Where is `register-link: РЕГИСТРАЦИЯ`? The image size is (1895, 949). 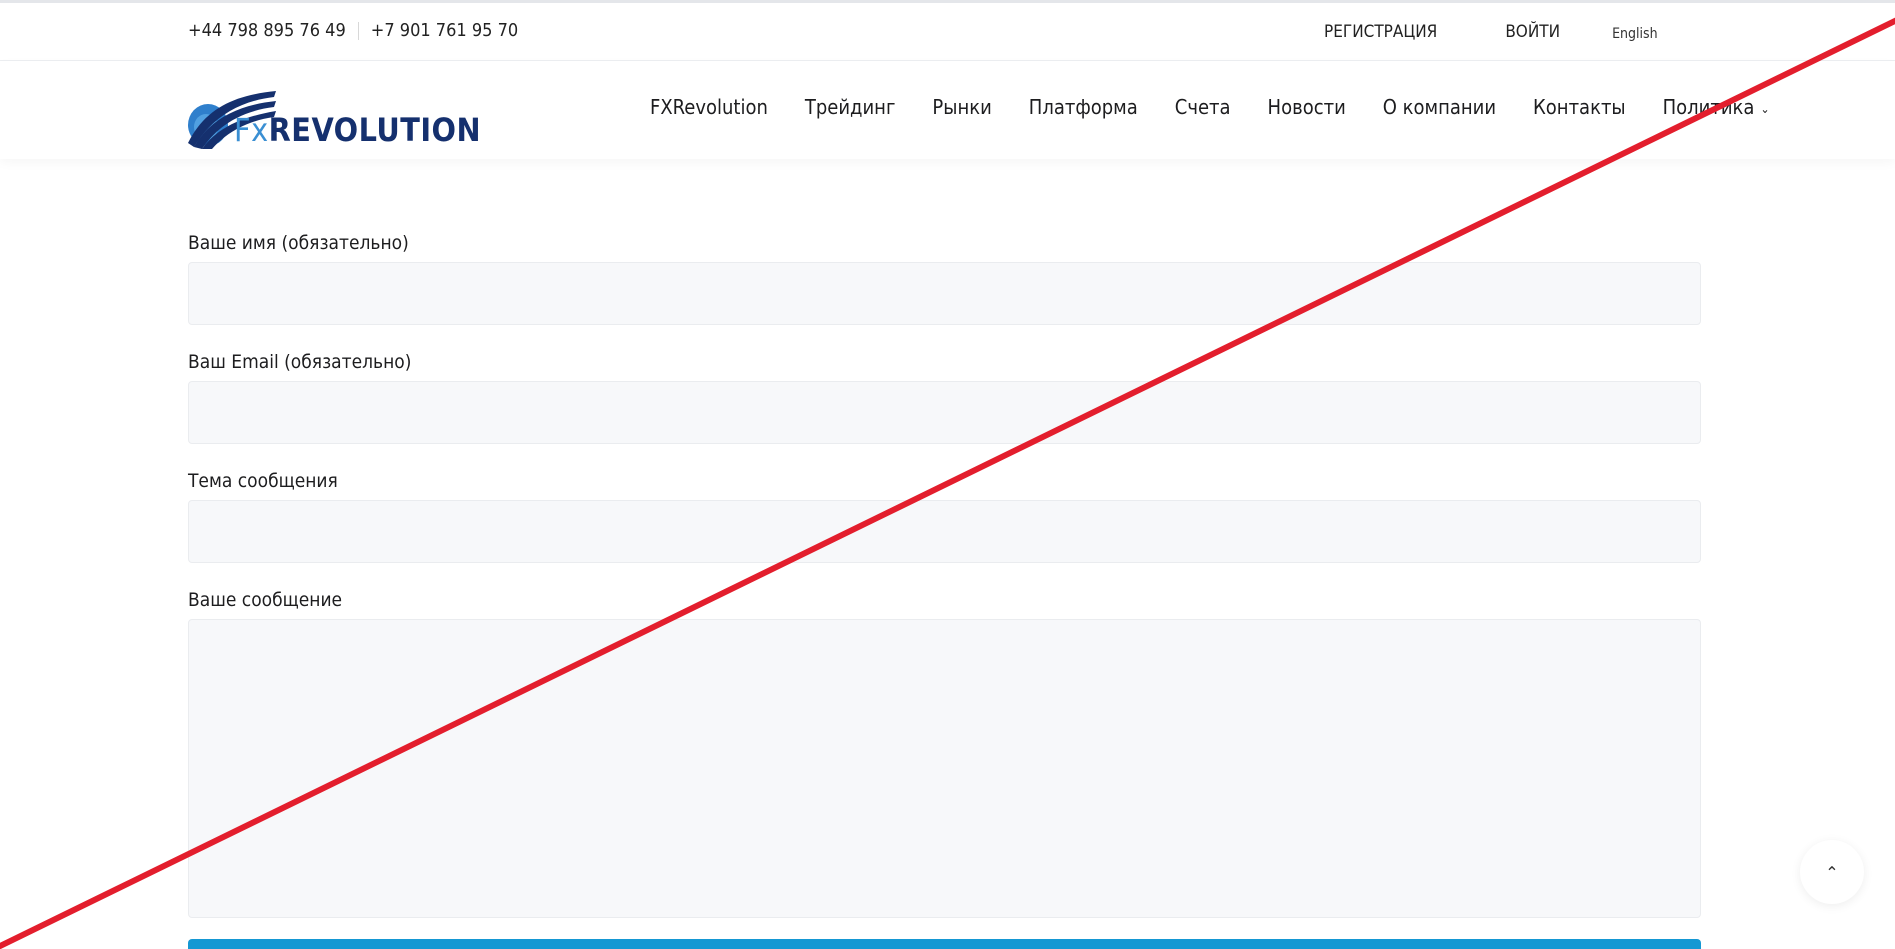 register-link: РЕГИСТРАЦИЯ is located at coordinates (1380, 32).